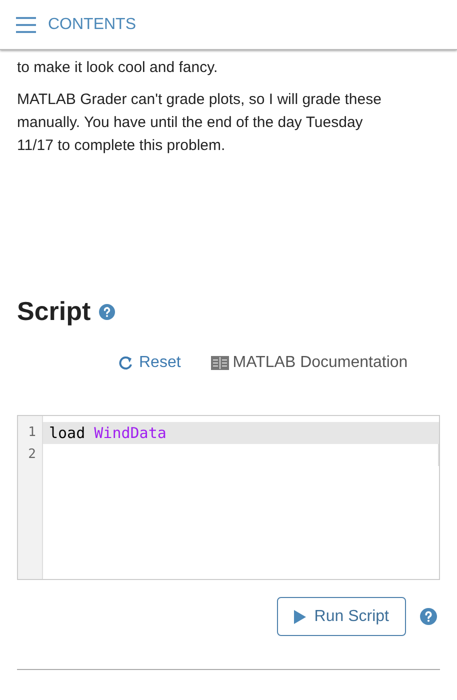 The image size is (457, 700). I want to click on reset-icon, so click(126, 363).